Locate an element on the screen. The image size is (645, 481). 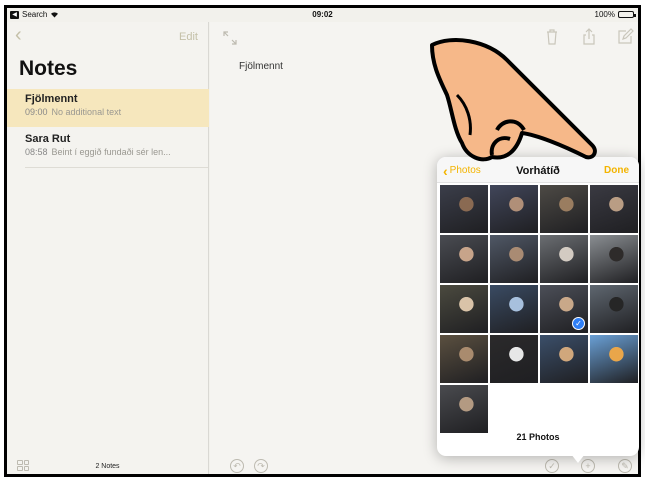
note-preview: No additional text is located at coordinates (86, 112).